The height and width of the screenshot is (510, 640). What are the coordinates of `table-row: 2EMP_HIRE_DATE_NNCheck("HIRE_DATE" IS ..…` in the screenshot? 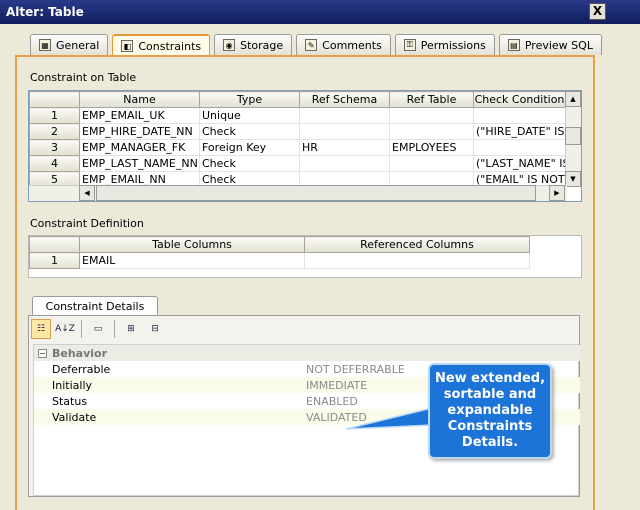 It's located at (297, 131).